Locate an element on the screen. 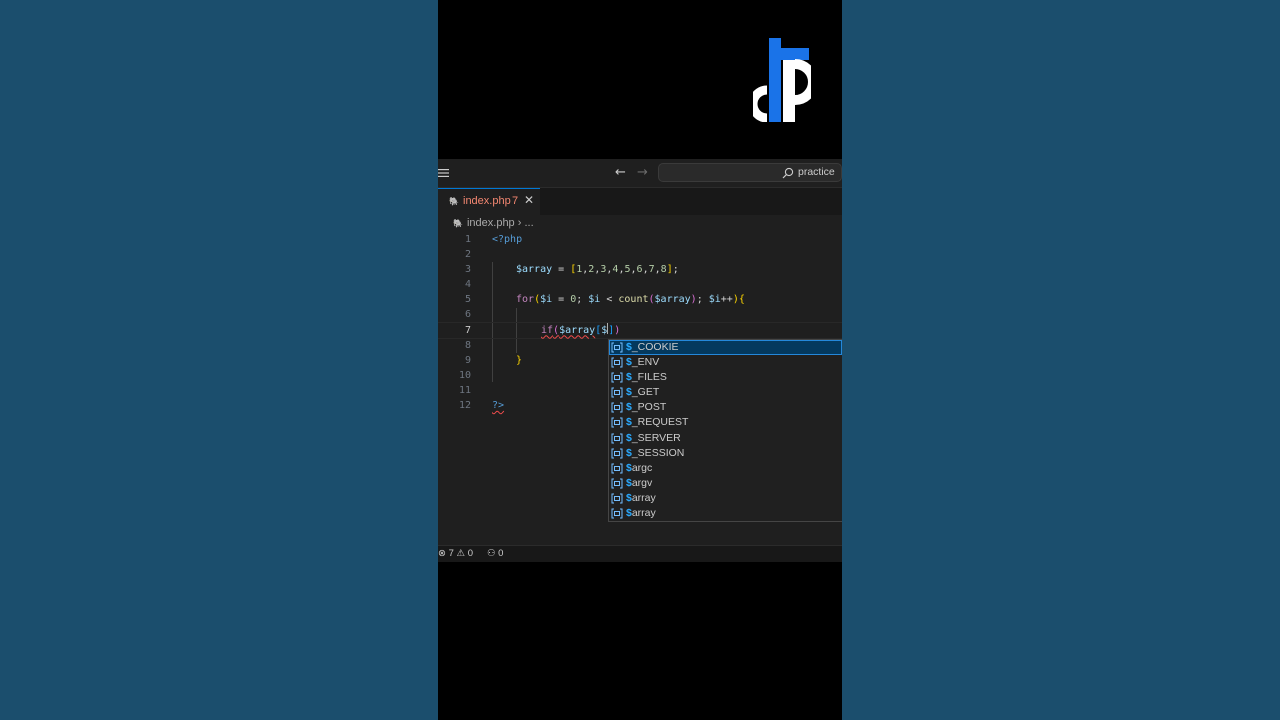 Image resolution: width=1280 pixels, height=720 pixels. tab-problem-count: 7 is located at coordinates (515, 201).